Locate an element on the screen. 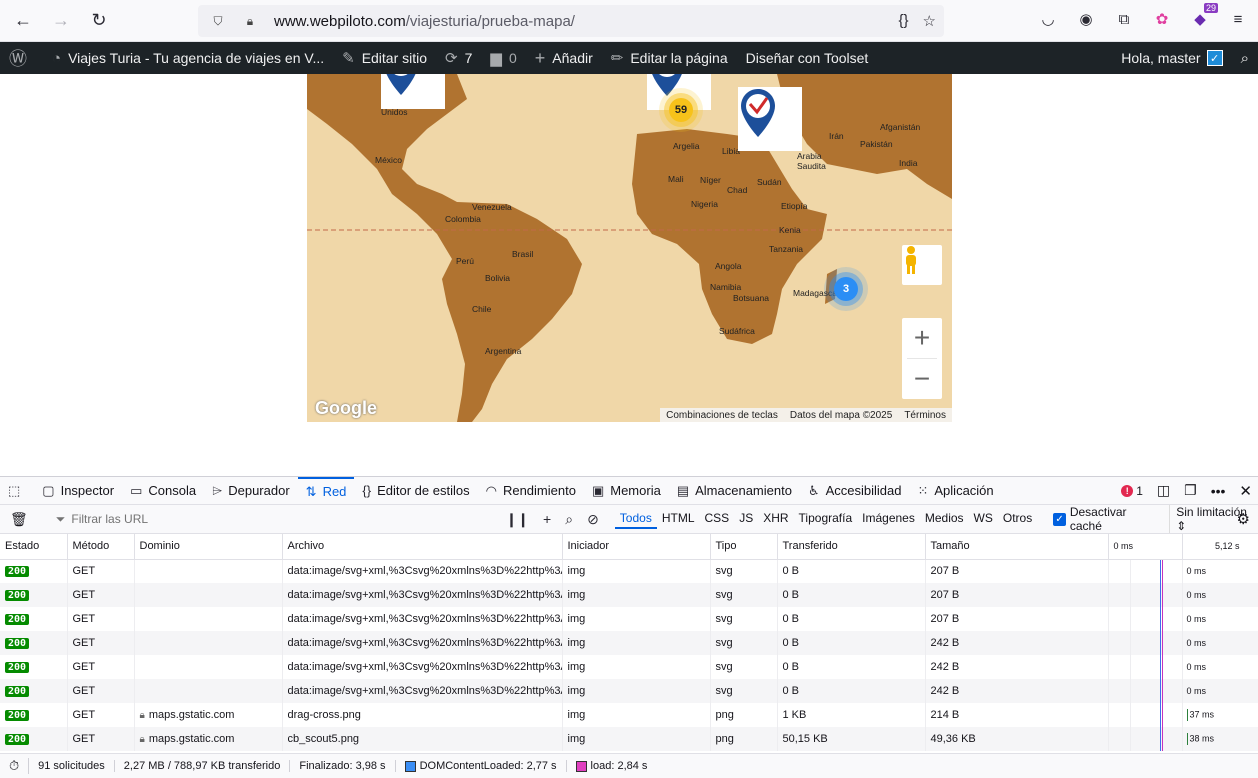 The image size is (1258, 778). timer-icon: ⏱ is located at coordinates (15, 766).